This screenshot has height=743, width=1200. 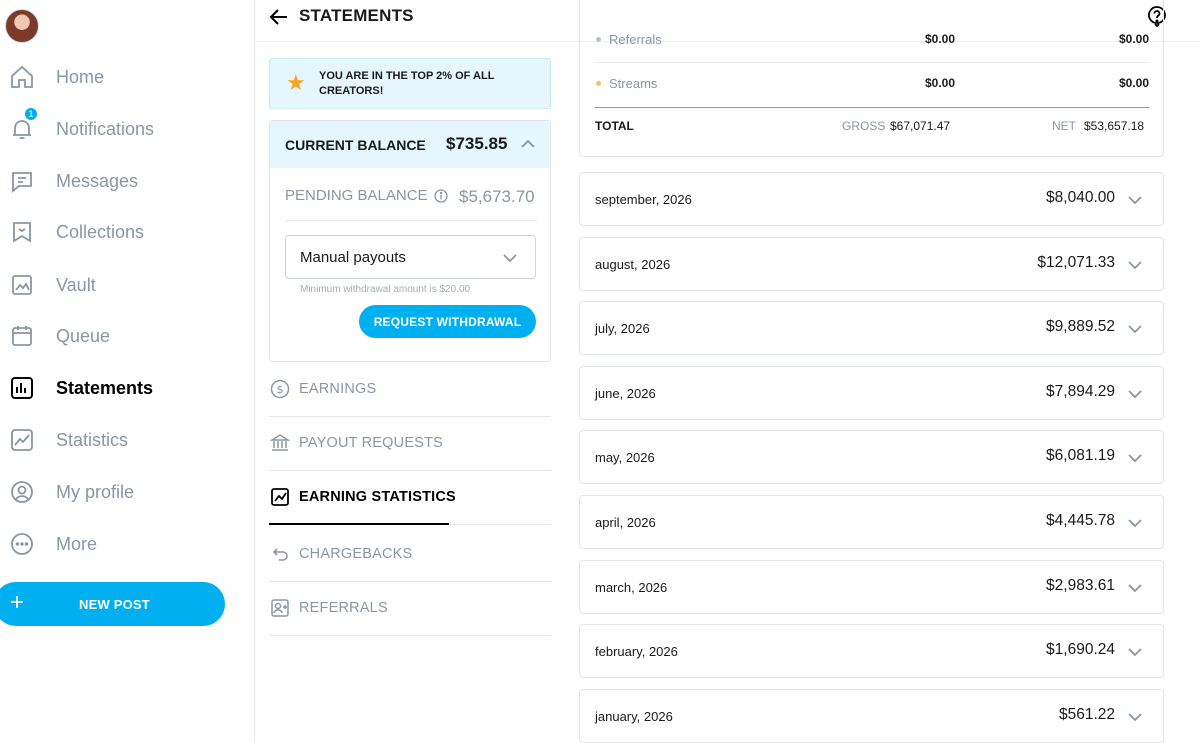 I want to click on menu-item-earnings: $ EARNINGS, so click(x=410, y=390).